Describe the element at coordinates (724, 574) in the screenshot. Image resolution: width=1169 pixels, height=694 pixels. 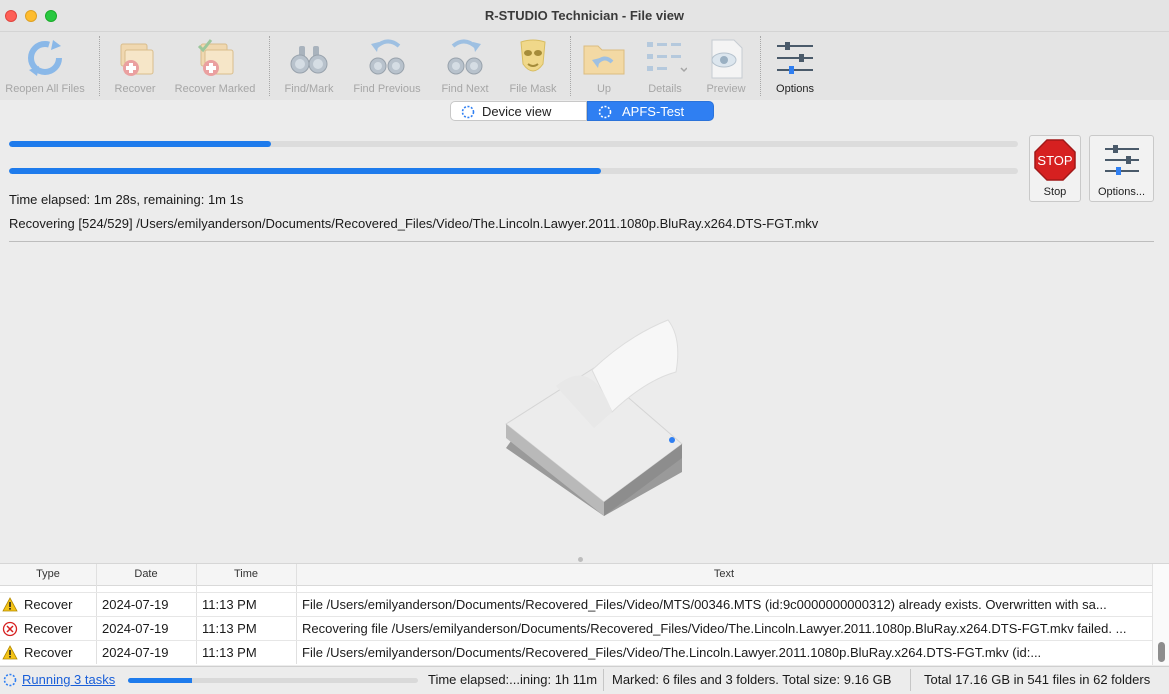
I see `column-header-text: Text` at that location.